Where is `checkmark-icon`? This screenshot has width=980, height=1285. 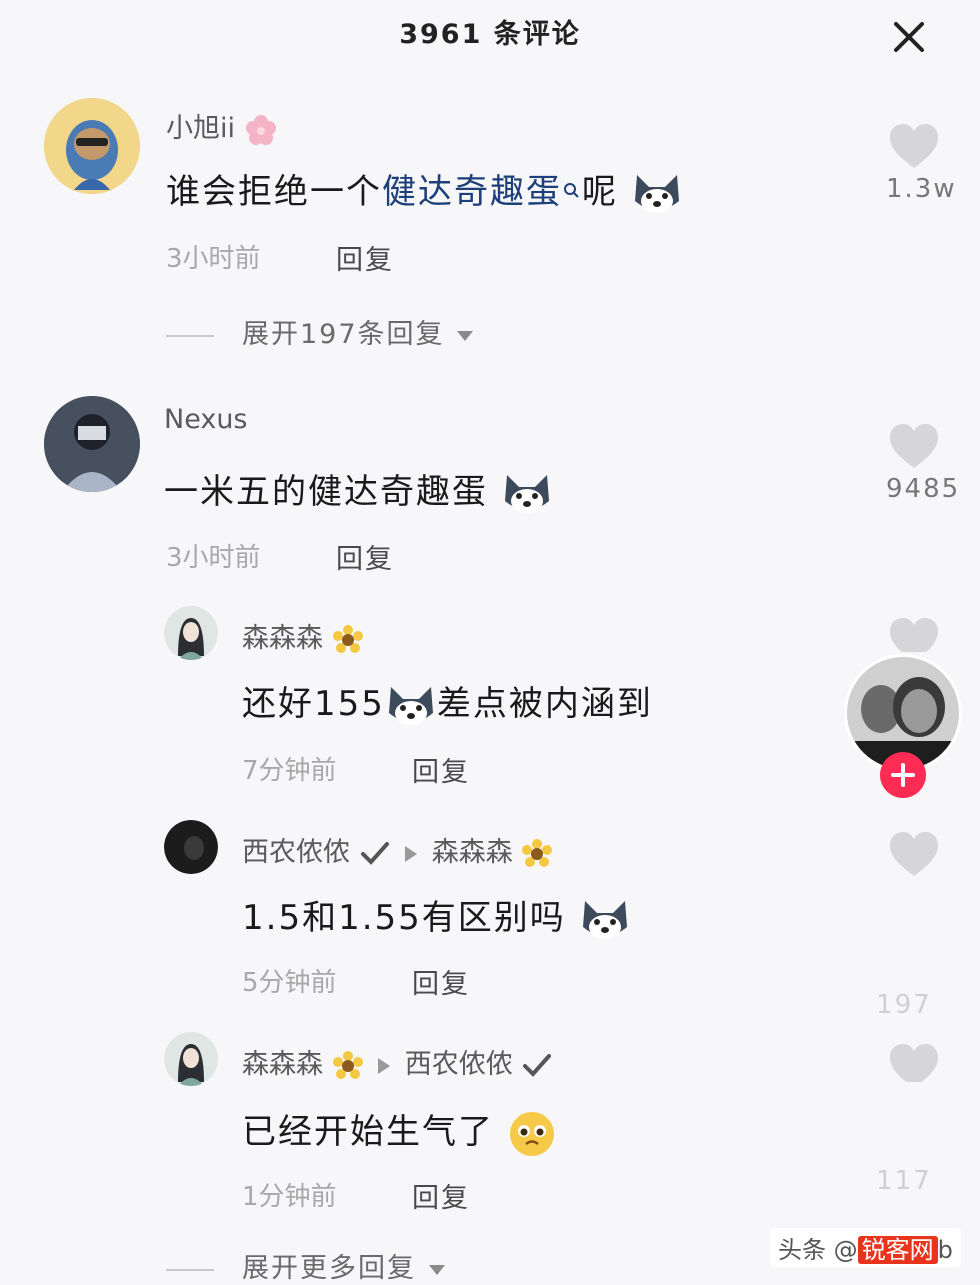
checkmark-icon is located at coordinates (537, 1065).